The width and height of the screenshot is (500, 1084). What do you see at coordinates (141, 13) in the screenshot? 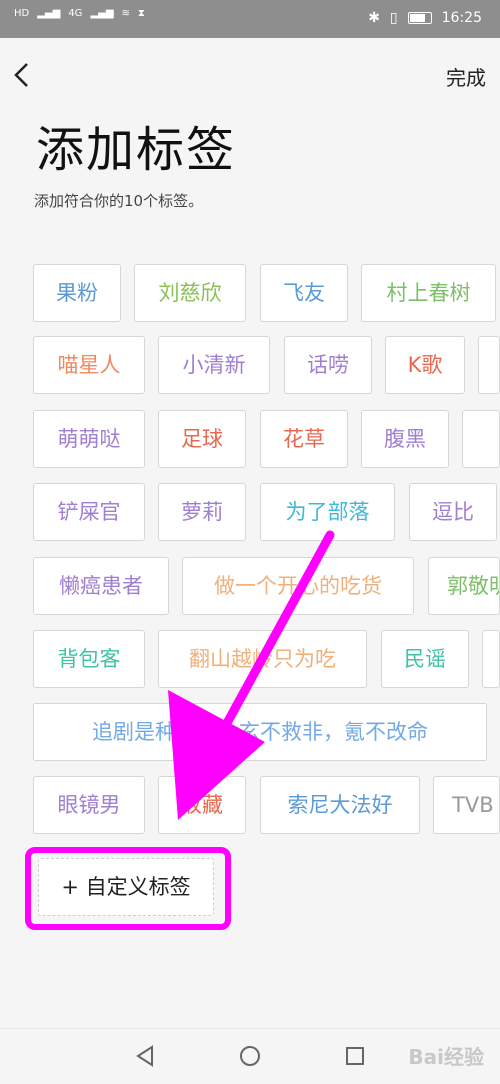
I see `hourglass-icon: ⧗` at bounding box center [141, 13].